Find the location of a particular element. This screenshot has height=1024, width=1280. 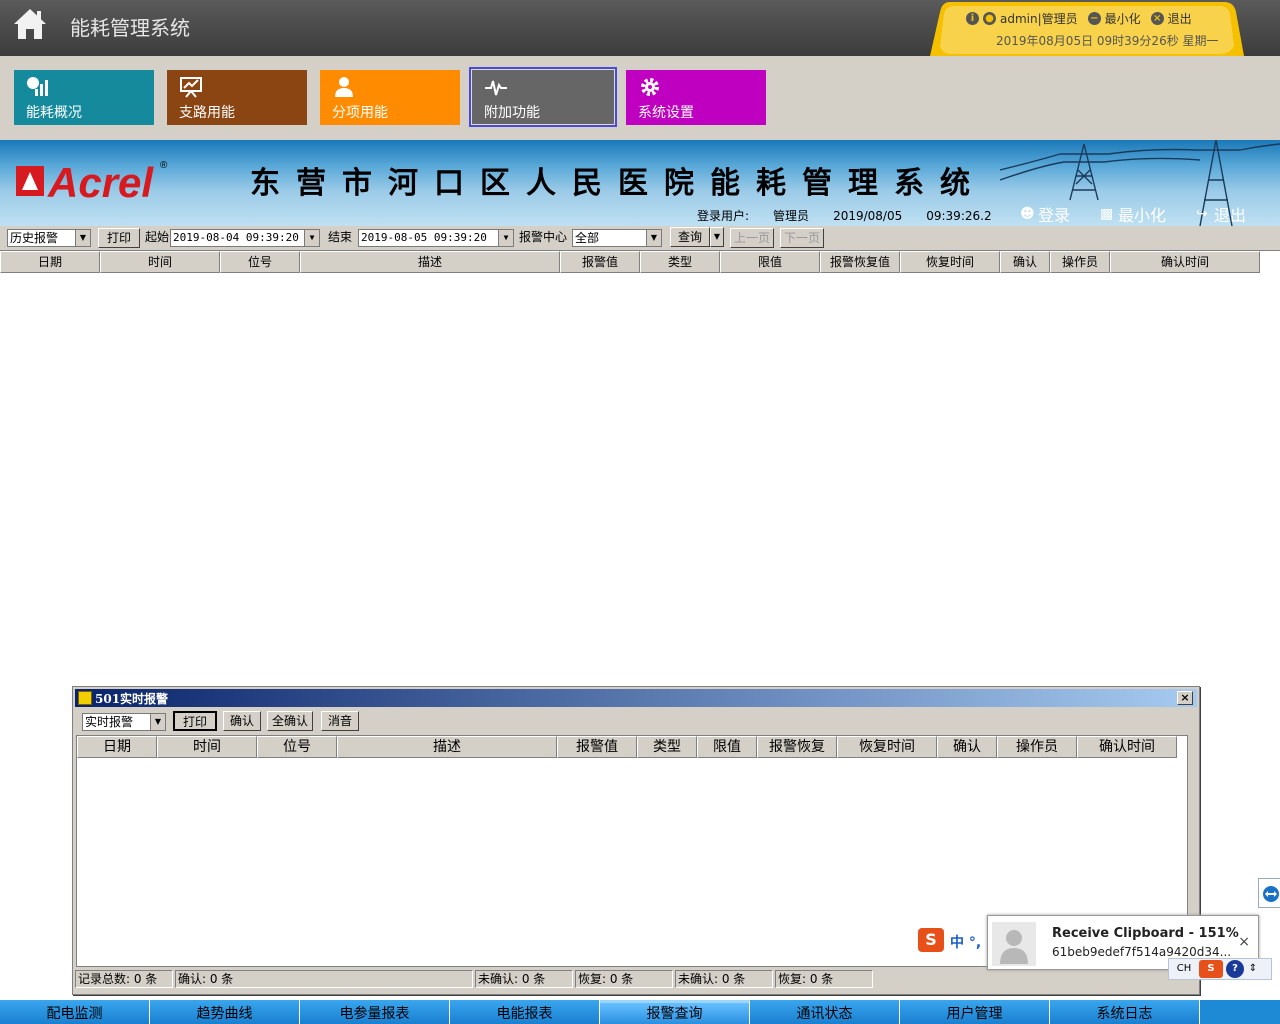

tile-branch-energy: 支路用能 is located at coordinates (237, 97).